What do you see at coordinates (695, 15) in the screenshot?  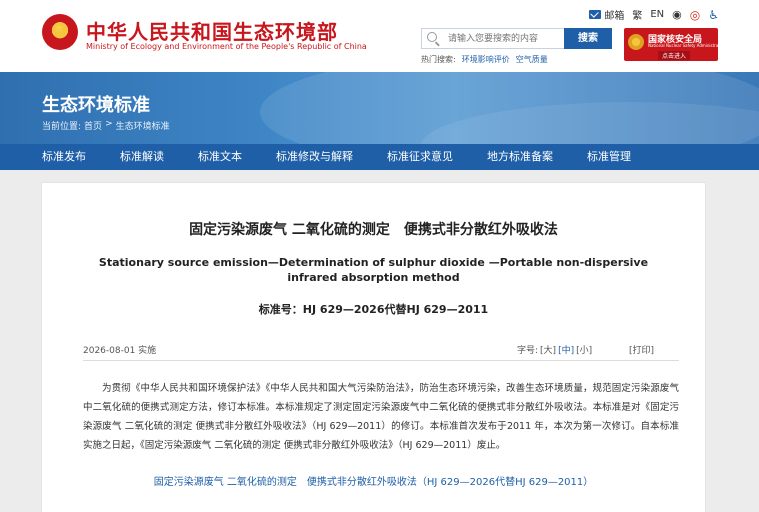 I see `weibo-icon: ◎` at bounding box center [695, 15].